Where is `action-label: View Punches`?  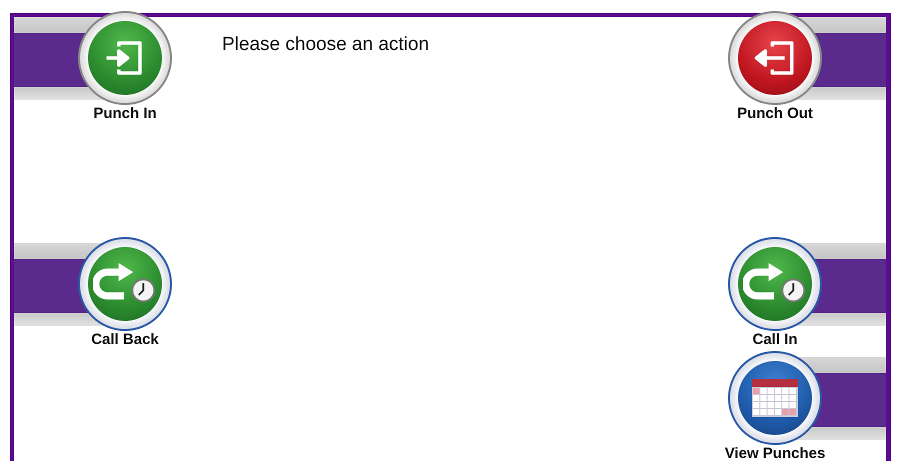 action-label: View Punches is located at coordinates (775, 453).